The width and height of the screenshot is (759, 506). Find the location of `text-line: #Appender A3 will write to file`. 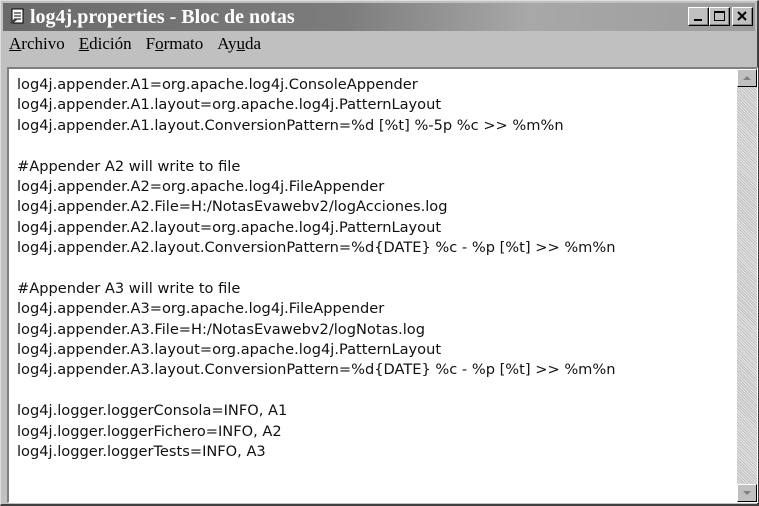

text-line: #Appender A3 will write to file is located at coordinates (129, 288).